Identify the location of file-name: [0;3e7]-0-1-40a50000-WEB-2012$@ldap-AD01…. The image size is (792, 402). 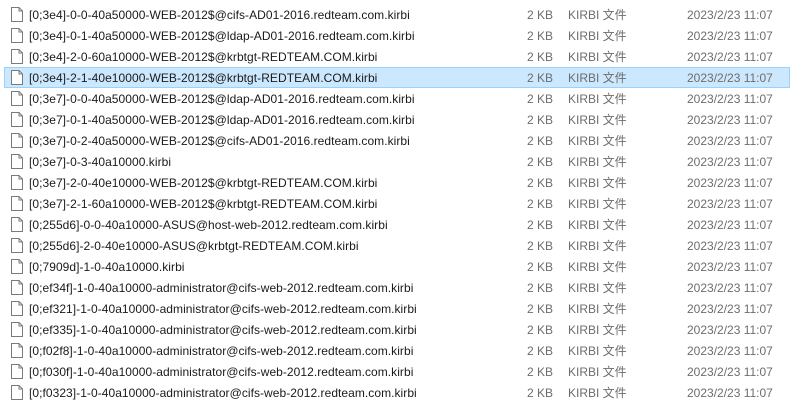
(222, 119).